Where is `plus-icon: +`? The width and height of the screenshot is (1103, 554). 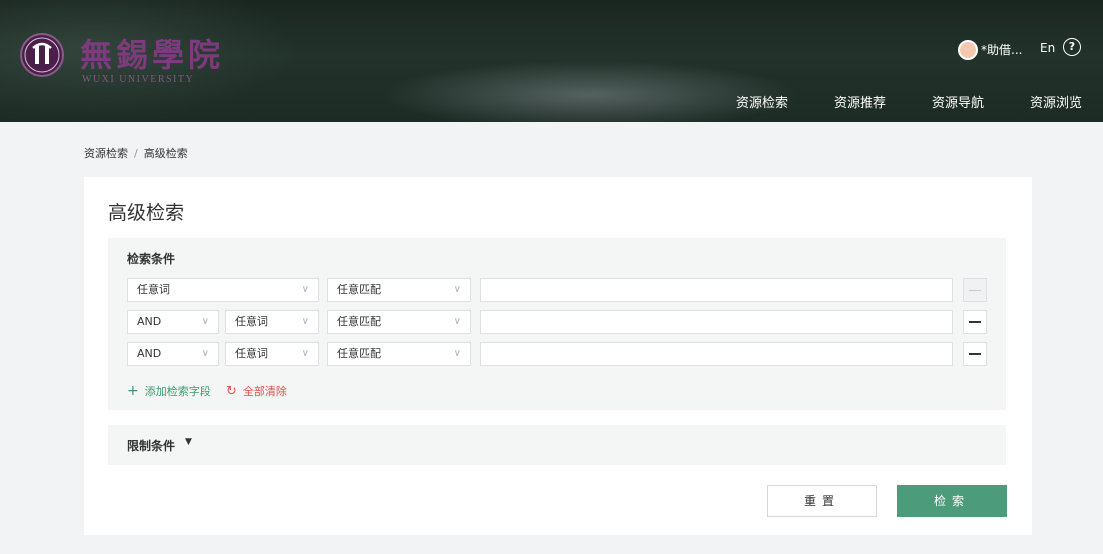 plus-icon: + is located at coordinates (133, 391).